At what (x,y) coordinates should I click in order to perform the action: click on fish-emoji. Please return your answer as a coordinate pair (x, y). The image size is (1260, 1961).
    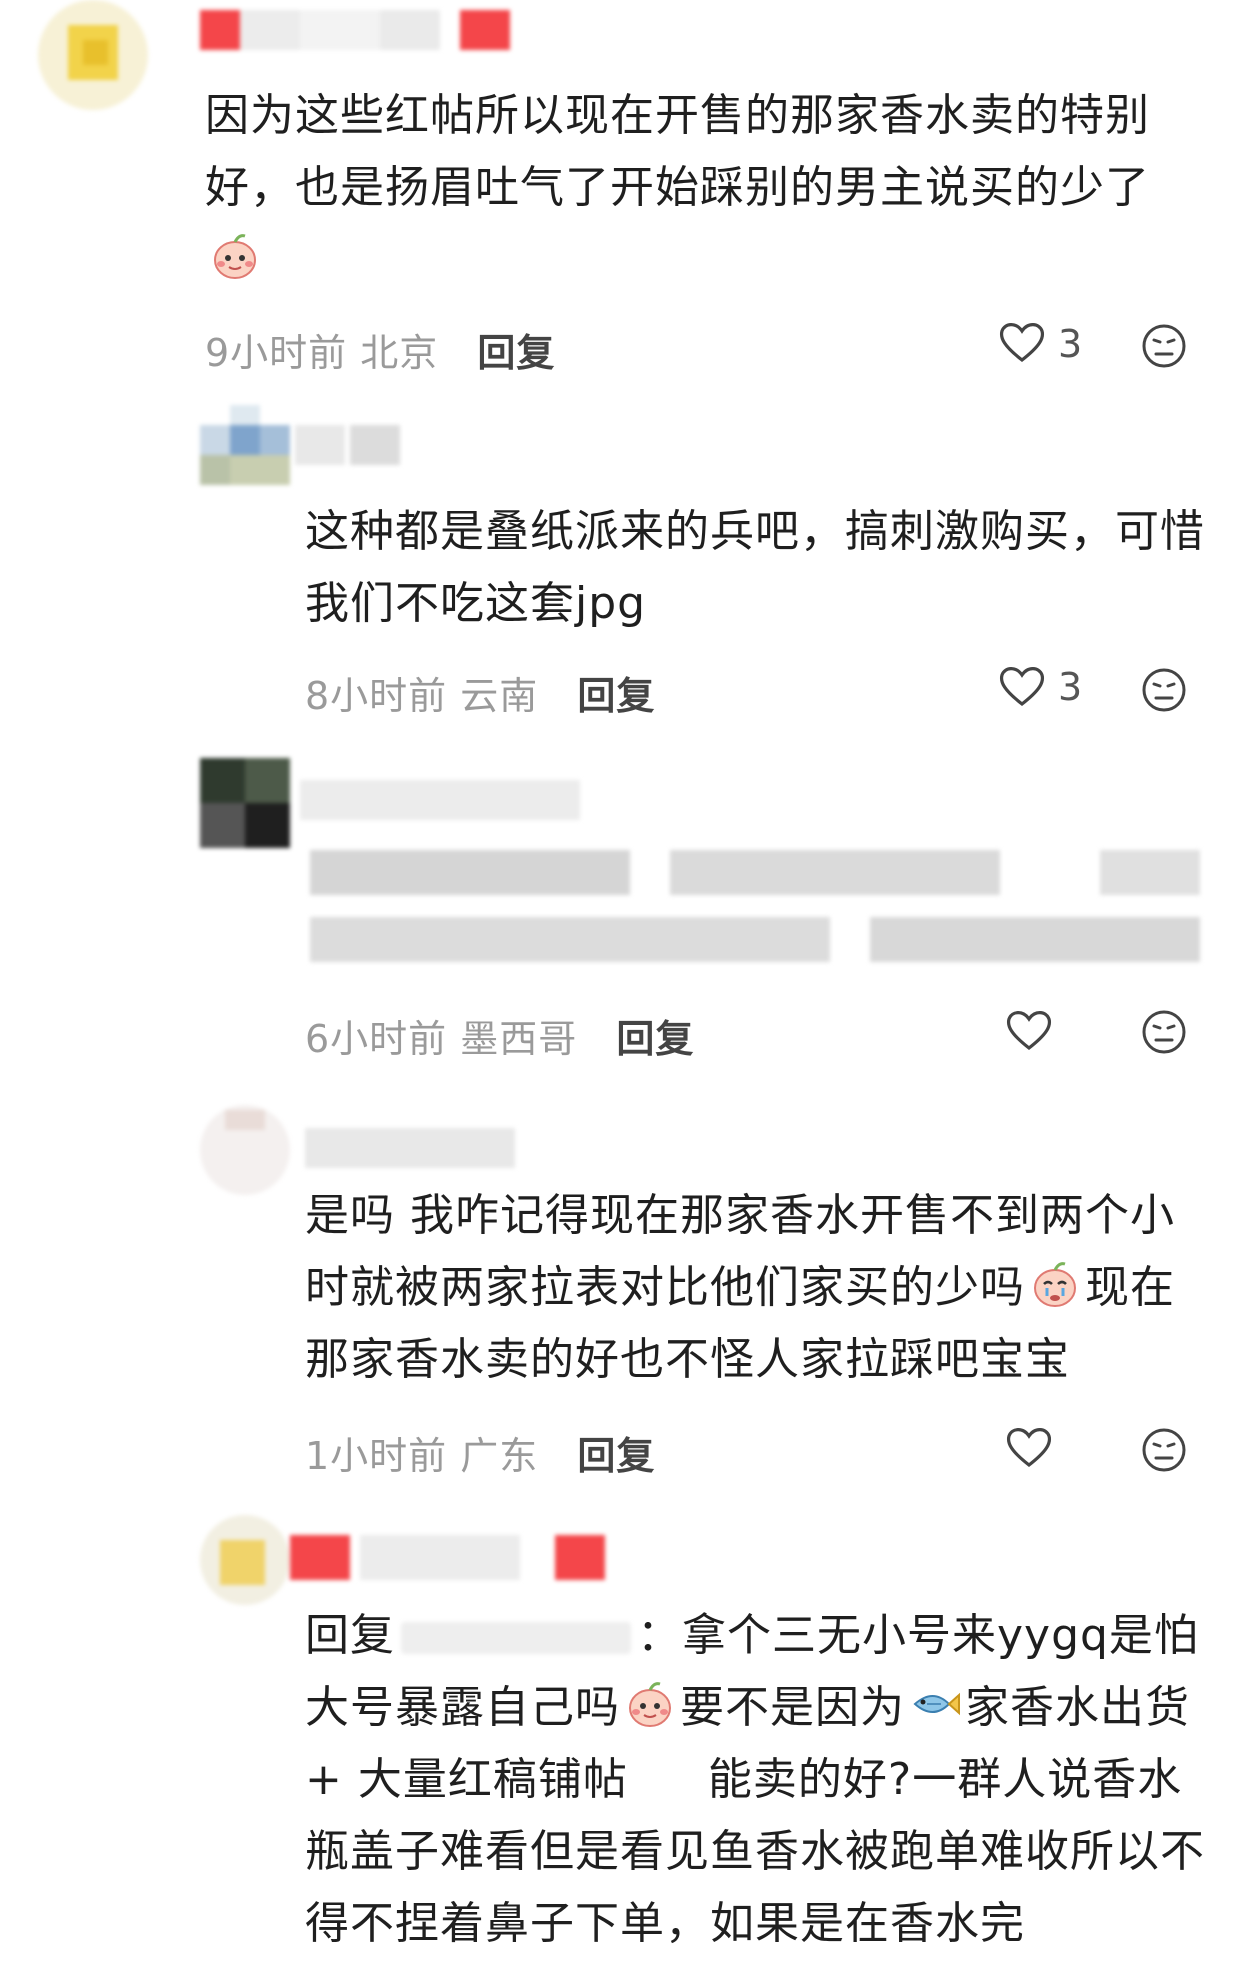
    Looking at the image, I should click on (936, 1704).